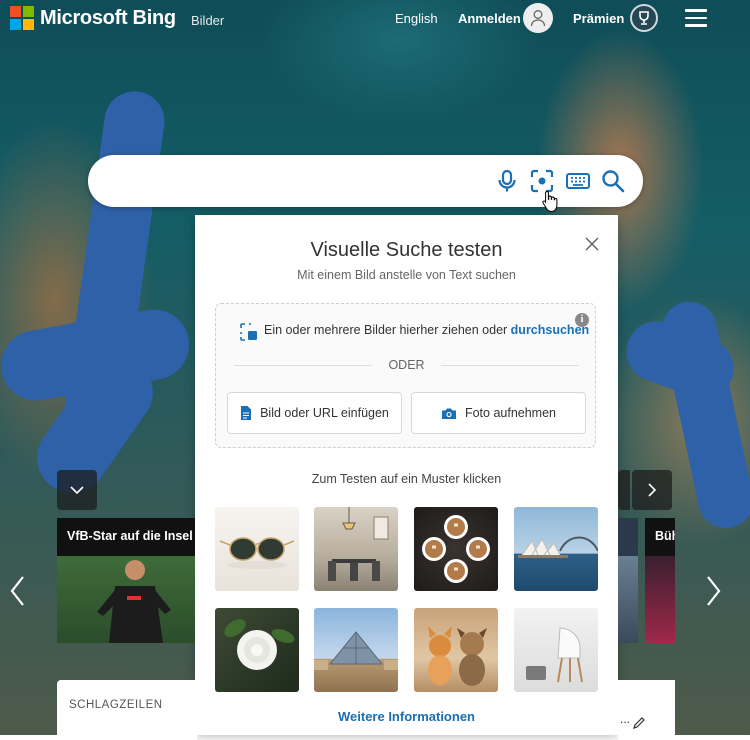  I want to click on rewards-link: Prämien, so click(598, 18).